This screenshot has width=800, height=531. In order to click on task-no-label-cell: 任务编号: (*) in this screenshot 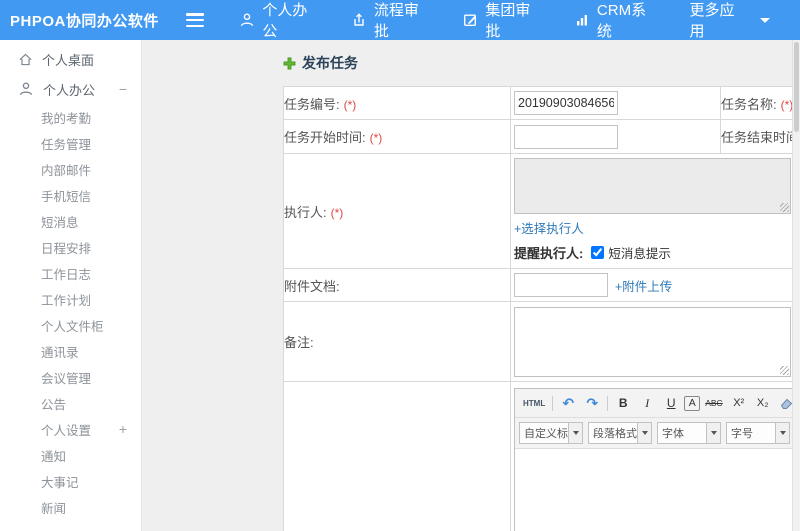, I will do `click(397, 103)`.